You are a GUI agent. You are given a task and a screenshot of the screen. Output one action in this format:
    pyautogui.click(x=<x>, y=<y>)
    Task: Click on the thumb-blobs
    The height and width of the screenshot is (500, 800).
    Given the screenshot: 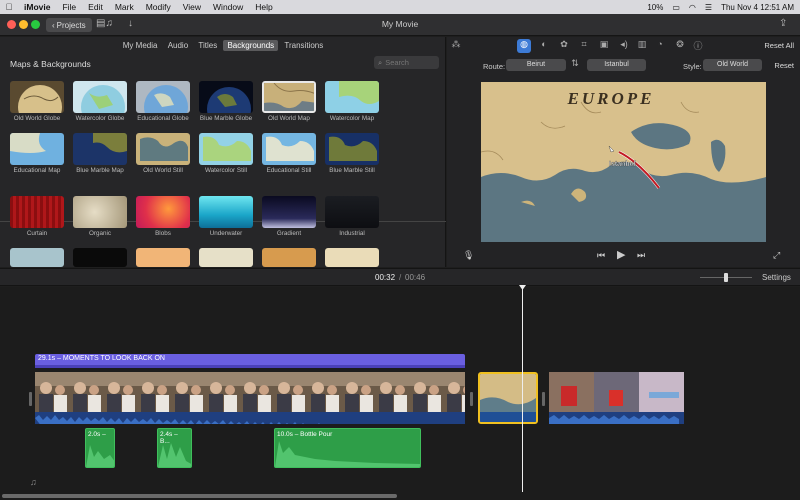 What is the action you would take?
    pyautogui.click(x=163, y=212)
    